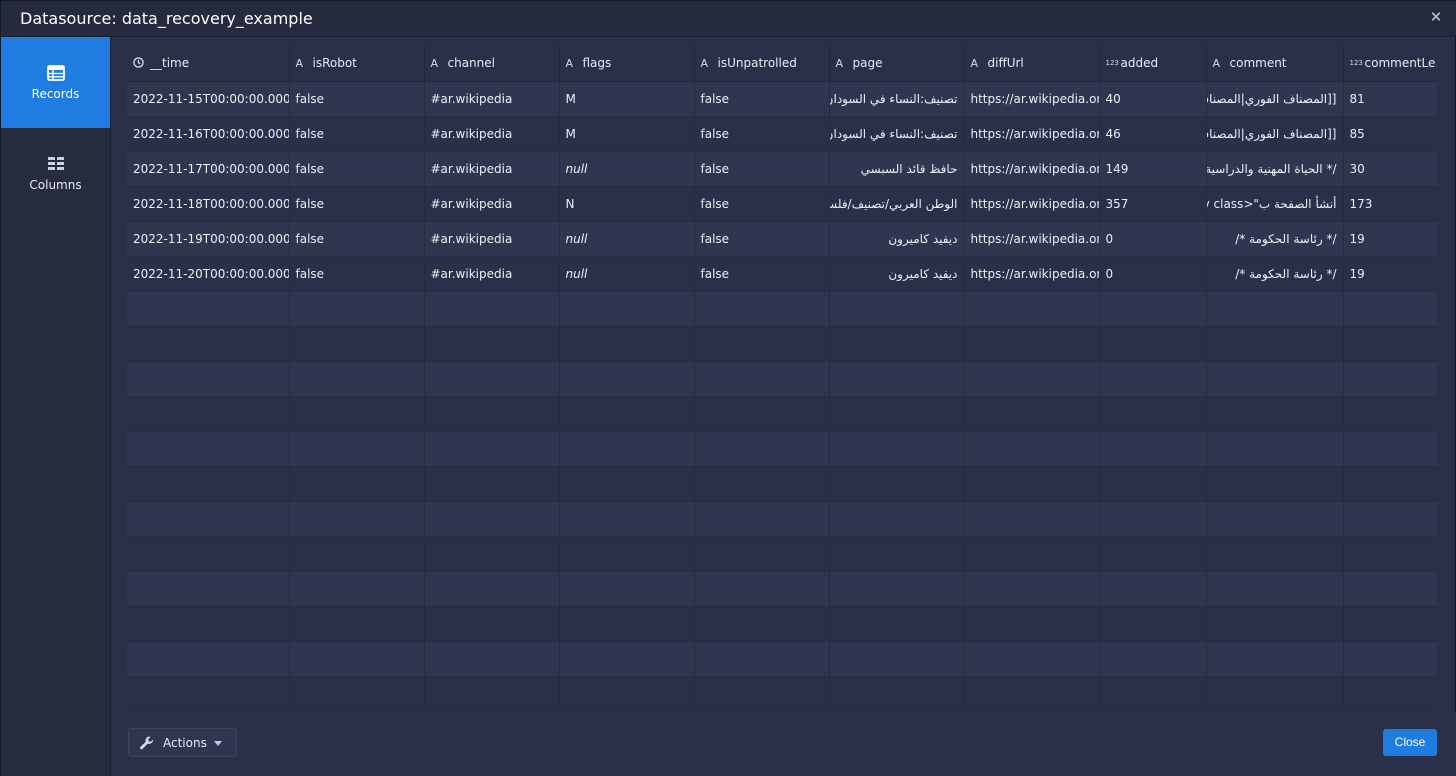 This screenshot has height=776, width=1456. What do you see at coordinates (1153, 169) in the screenshot?
I see `table-cell: 149` at bounding box center [1153, 169].